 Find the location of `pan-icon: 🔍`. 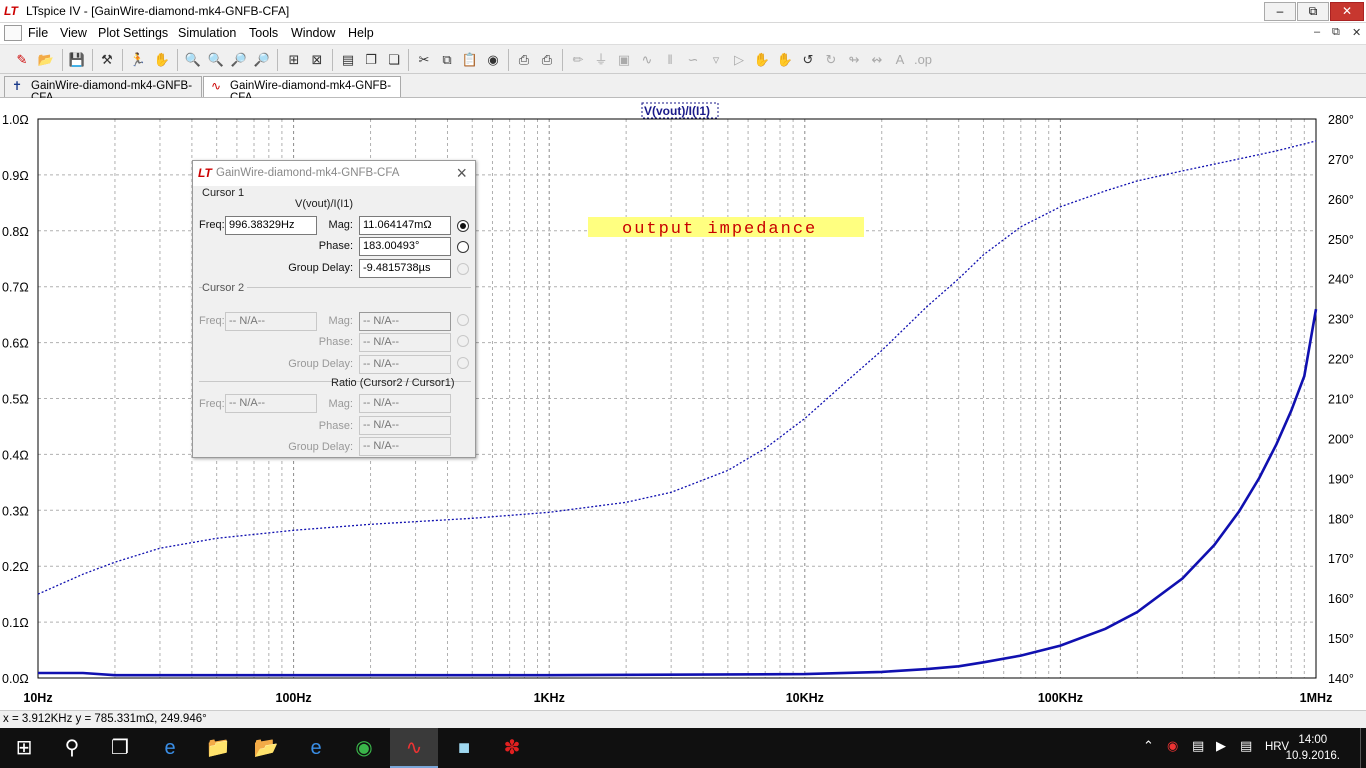

pan-icon: 🔍 is located at coordinates (216, 60).